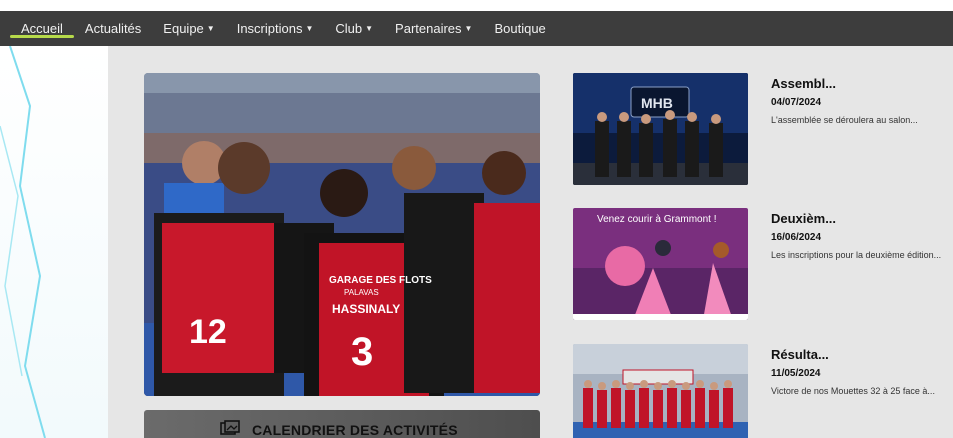 The image size is (953, 438). What do you see at coordinates (355, 430) in the screenshot?
I see `calendar-banner-label: CALENDRIER DES ACTIVITÉS` at bounding box center [355, 430].